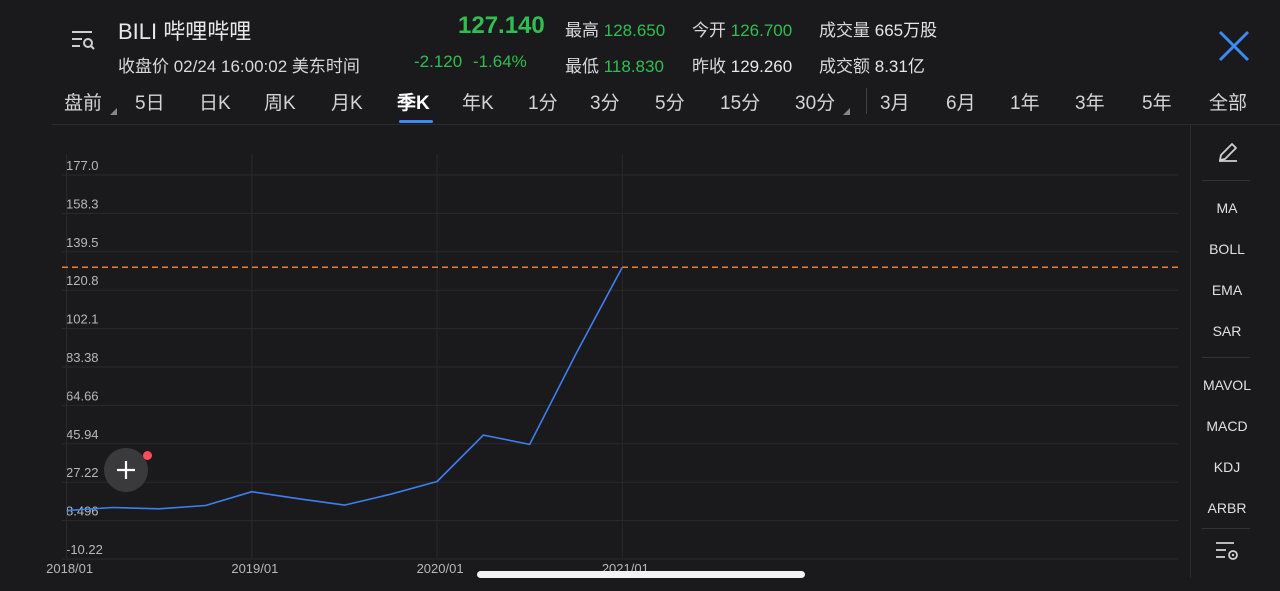 This screenshot has width=1280, height=591. What do you see at coordinates (82, 472) in the screenshot?
I see `y-tick-label: 27.22` at bounding box center [82, 472].